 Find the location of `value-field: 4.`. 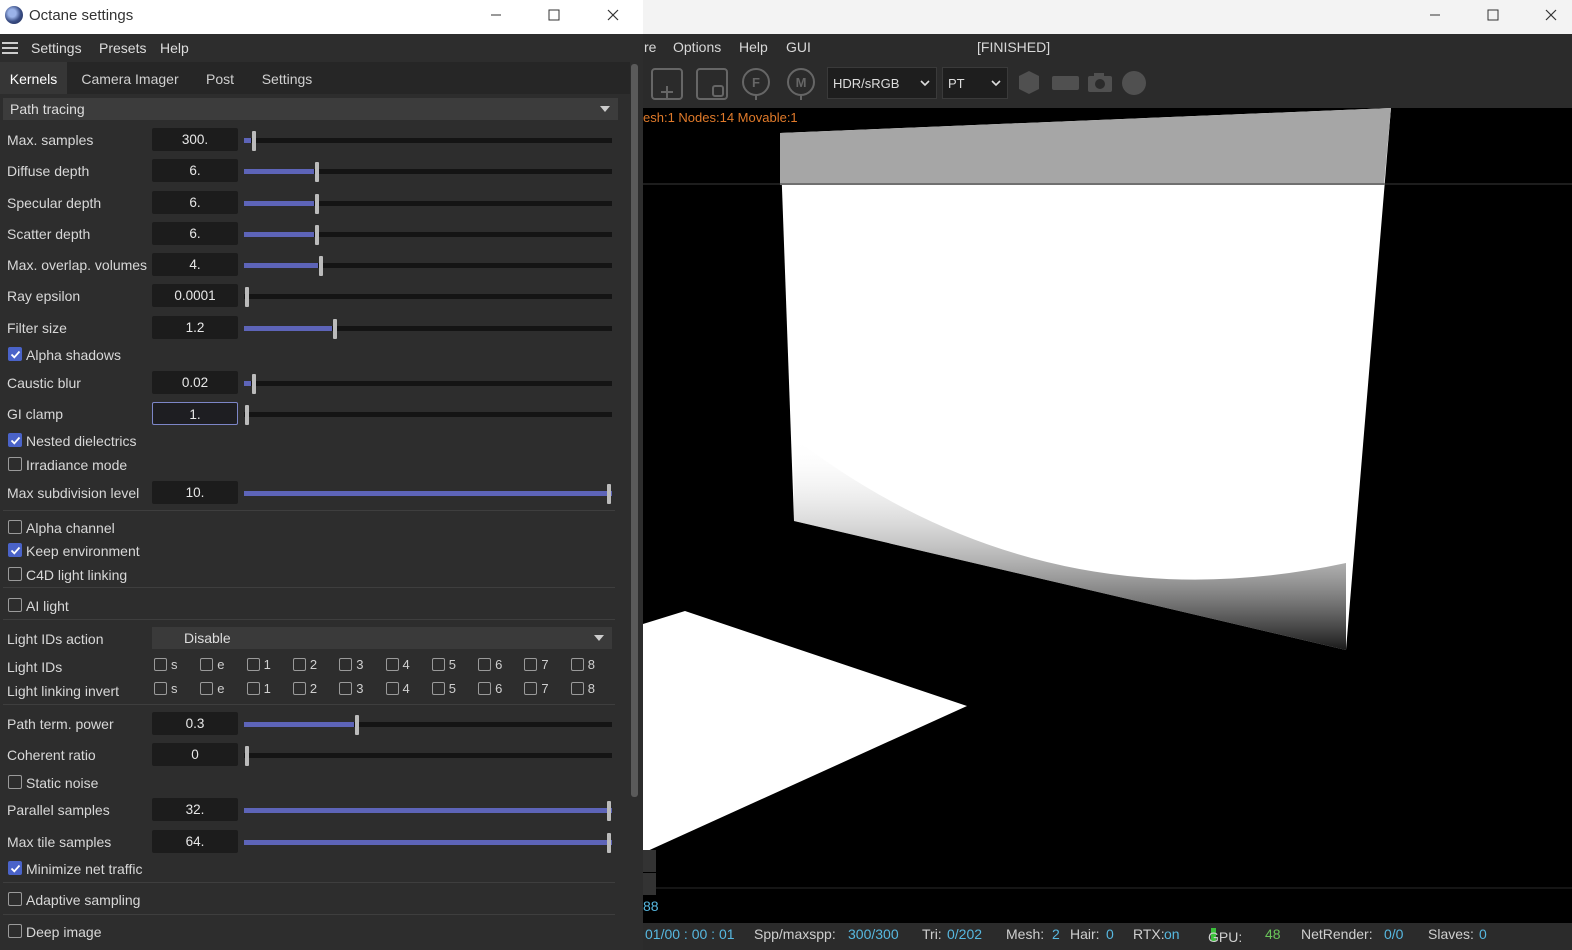

value-field: 4. is located at coordinates (195, 264).